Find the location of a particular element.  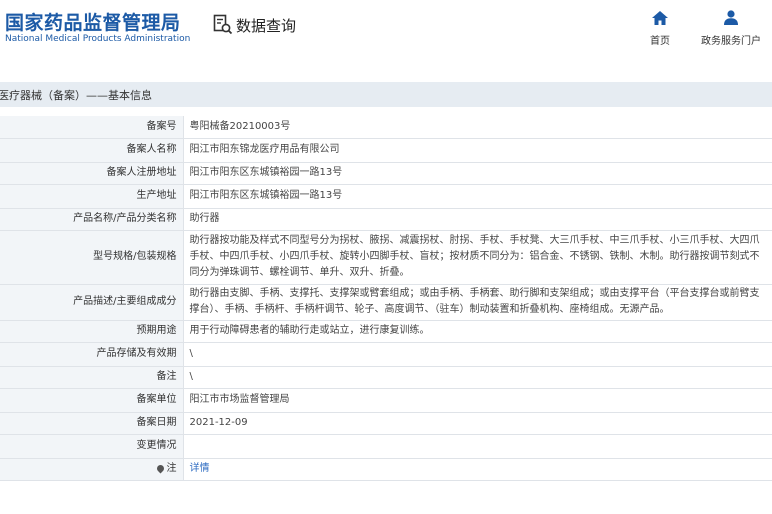

note-label: 注 is located at coordinates (171, 468).